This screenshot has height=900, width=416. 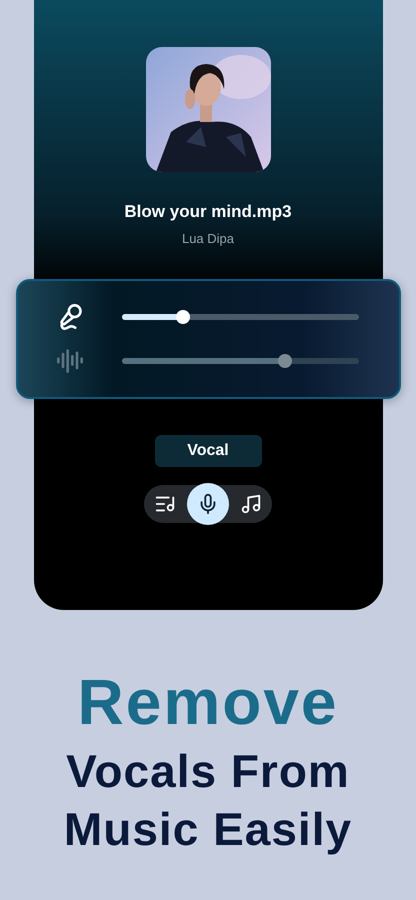 What do you see at coordinates (208, 212) in the screenshot?
I see `song-title: Blow your mind.mp3` at bounding box center [208, 212].